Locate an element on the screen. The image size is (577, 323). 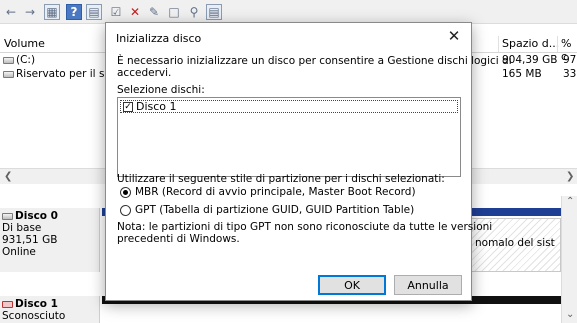
scroll-up-icon: ⌃ is located at coordinates (570, 201).